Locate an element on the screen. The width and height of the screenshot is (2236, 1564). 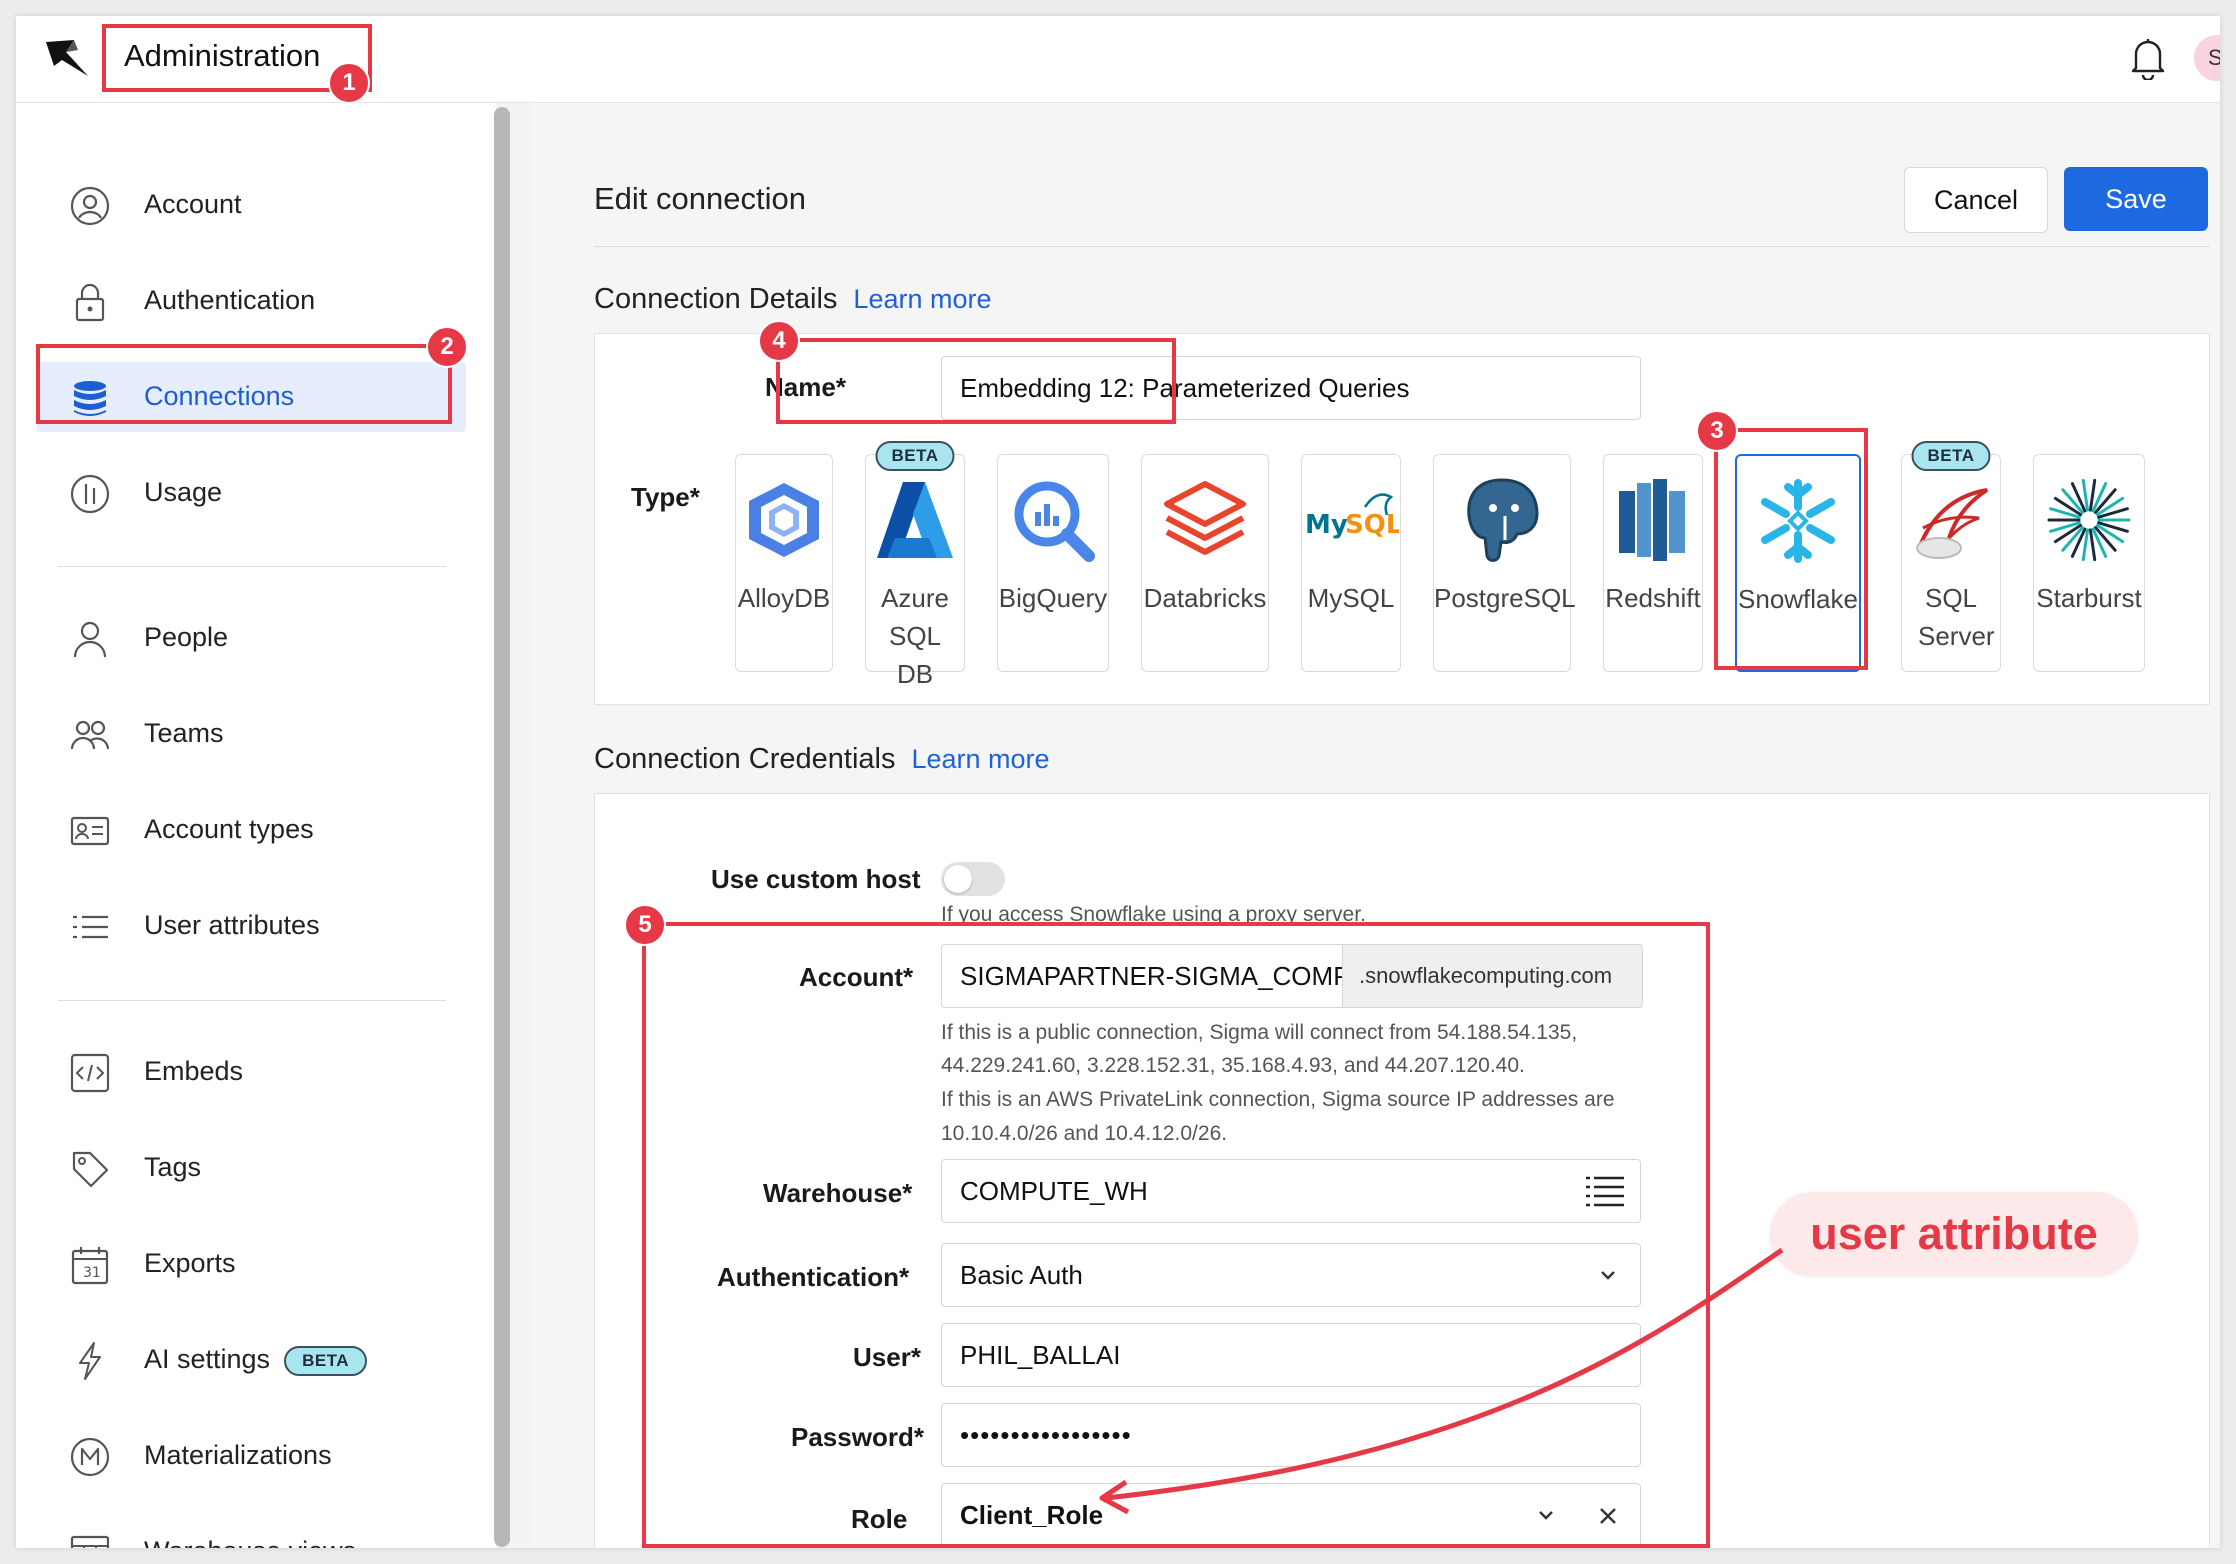
callout-arrow is located at coordinates (1441, 1381).